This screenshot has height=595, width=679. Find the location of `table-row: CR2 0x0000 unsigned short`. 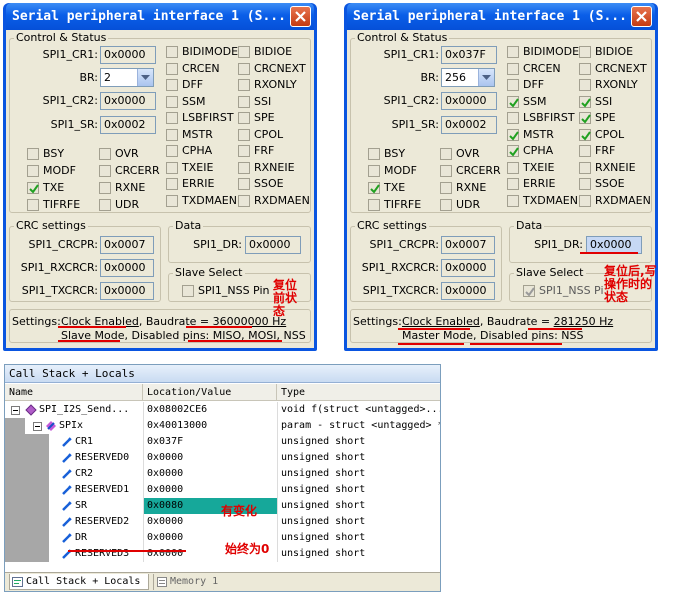

table-row: CR2 0x0000 unsigned short is located at coordinates (222, 474).